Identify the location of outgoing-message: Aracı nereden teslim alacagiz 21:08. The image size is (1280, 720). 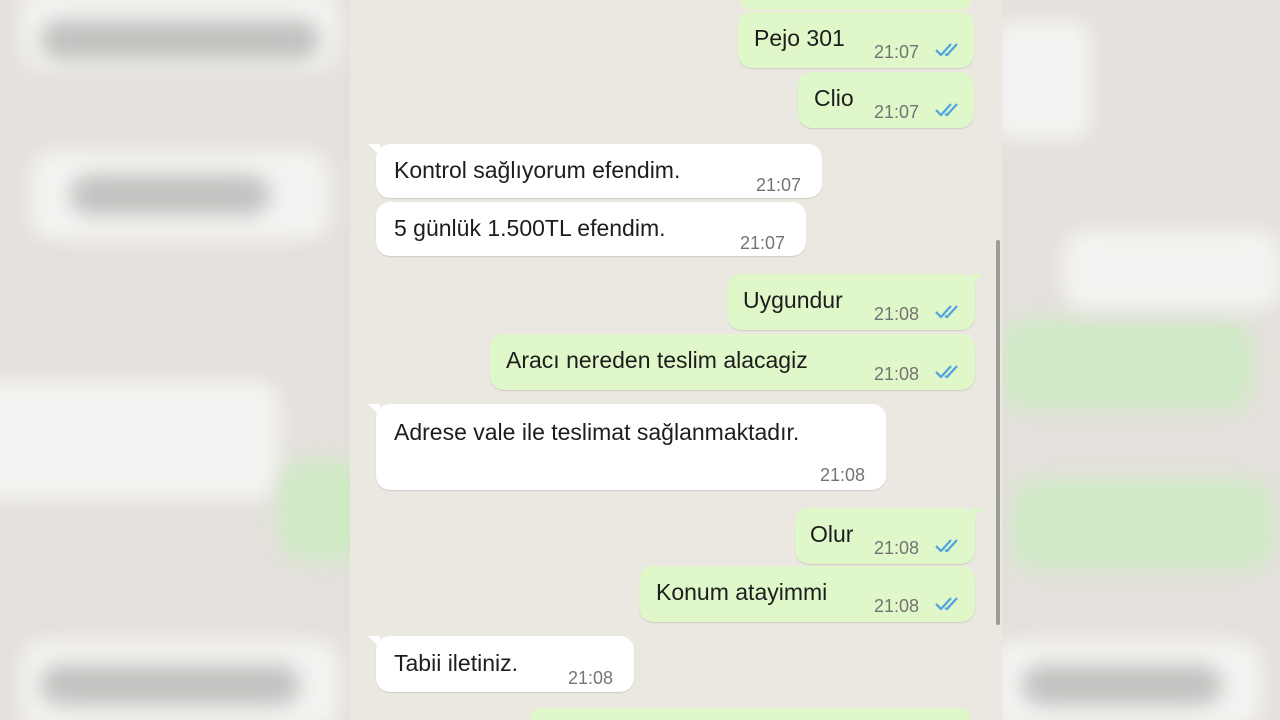
(732, 362).